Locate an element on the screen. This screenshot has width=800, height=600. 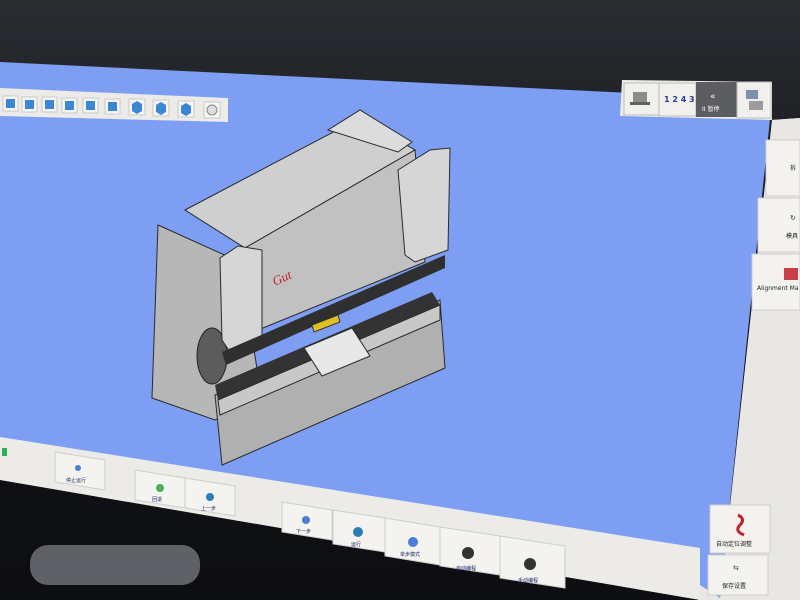
sequence-numbers: 1 2 4 3 is located at coordinates (679, 99).